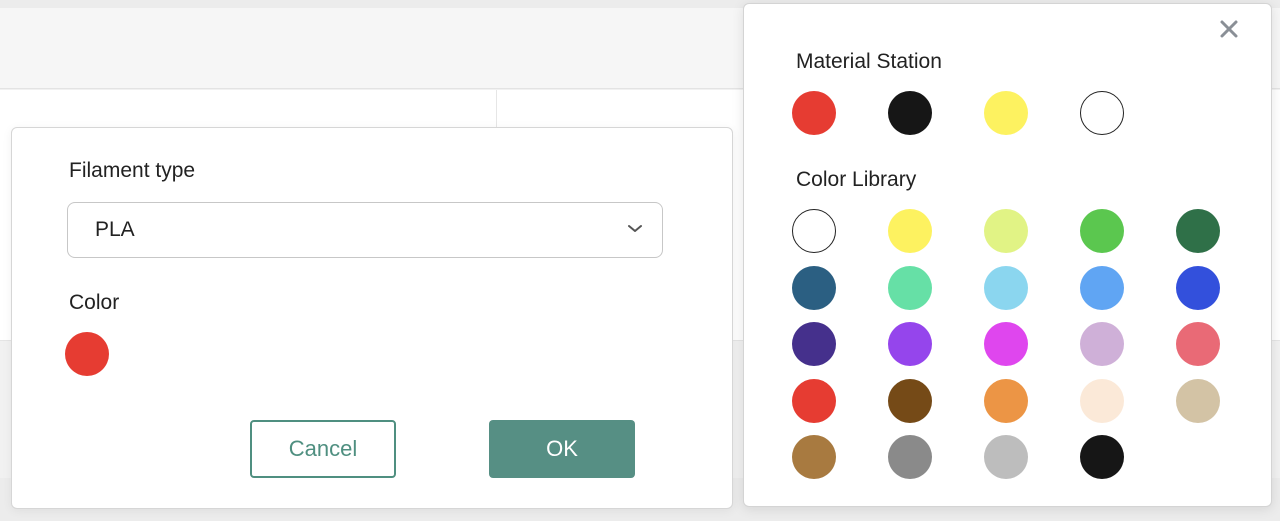 This screenshot has width=1280, height=521. What do you see at coordinates (323, 449) in the screenshot?
I see `cancel-button: Cancel` at bounding box center [323, 449].